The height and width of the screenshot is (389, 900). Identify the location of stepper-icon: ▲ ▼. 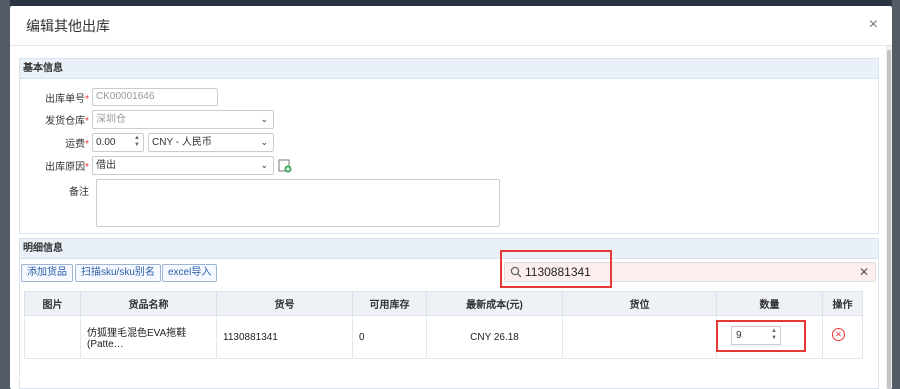
(137, 142).